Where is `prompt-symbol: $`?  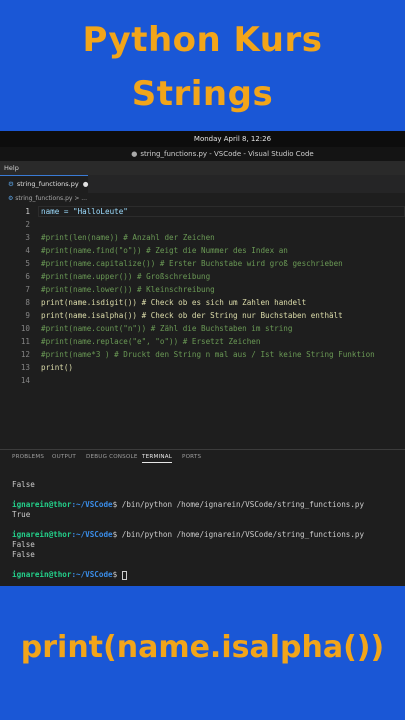 prompt-symbol: $ is located at coordinates (115, 574).